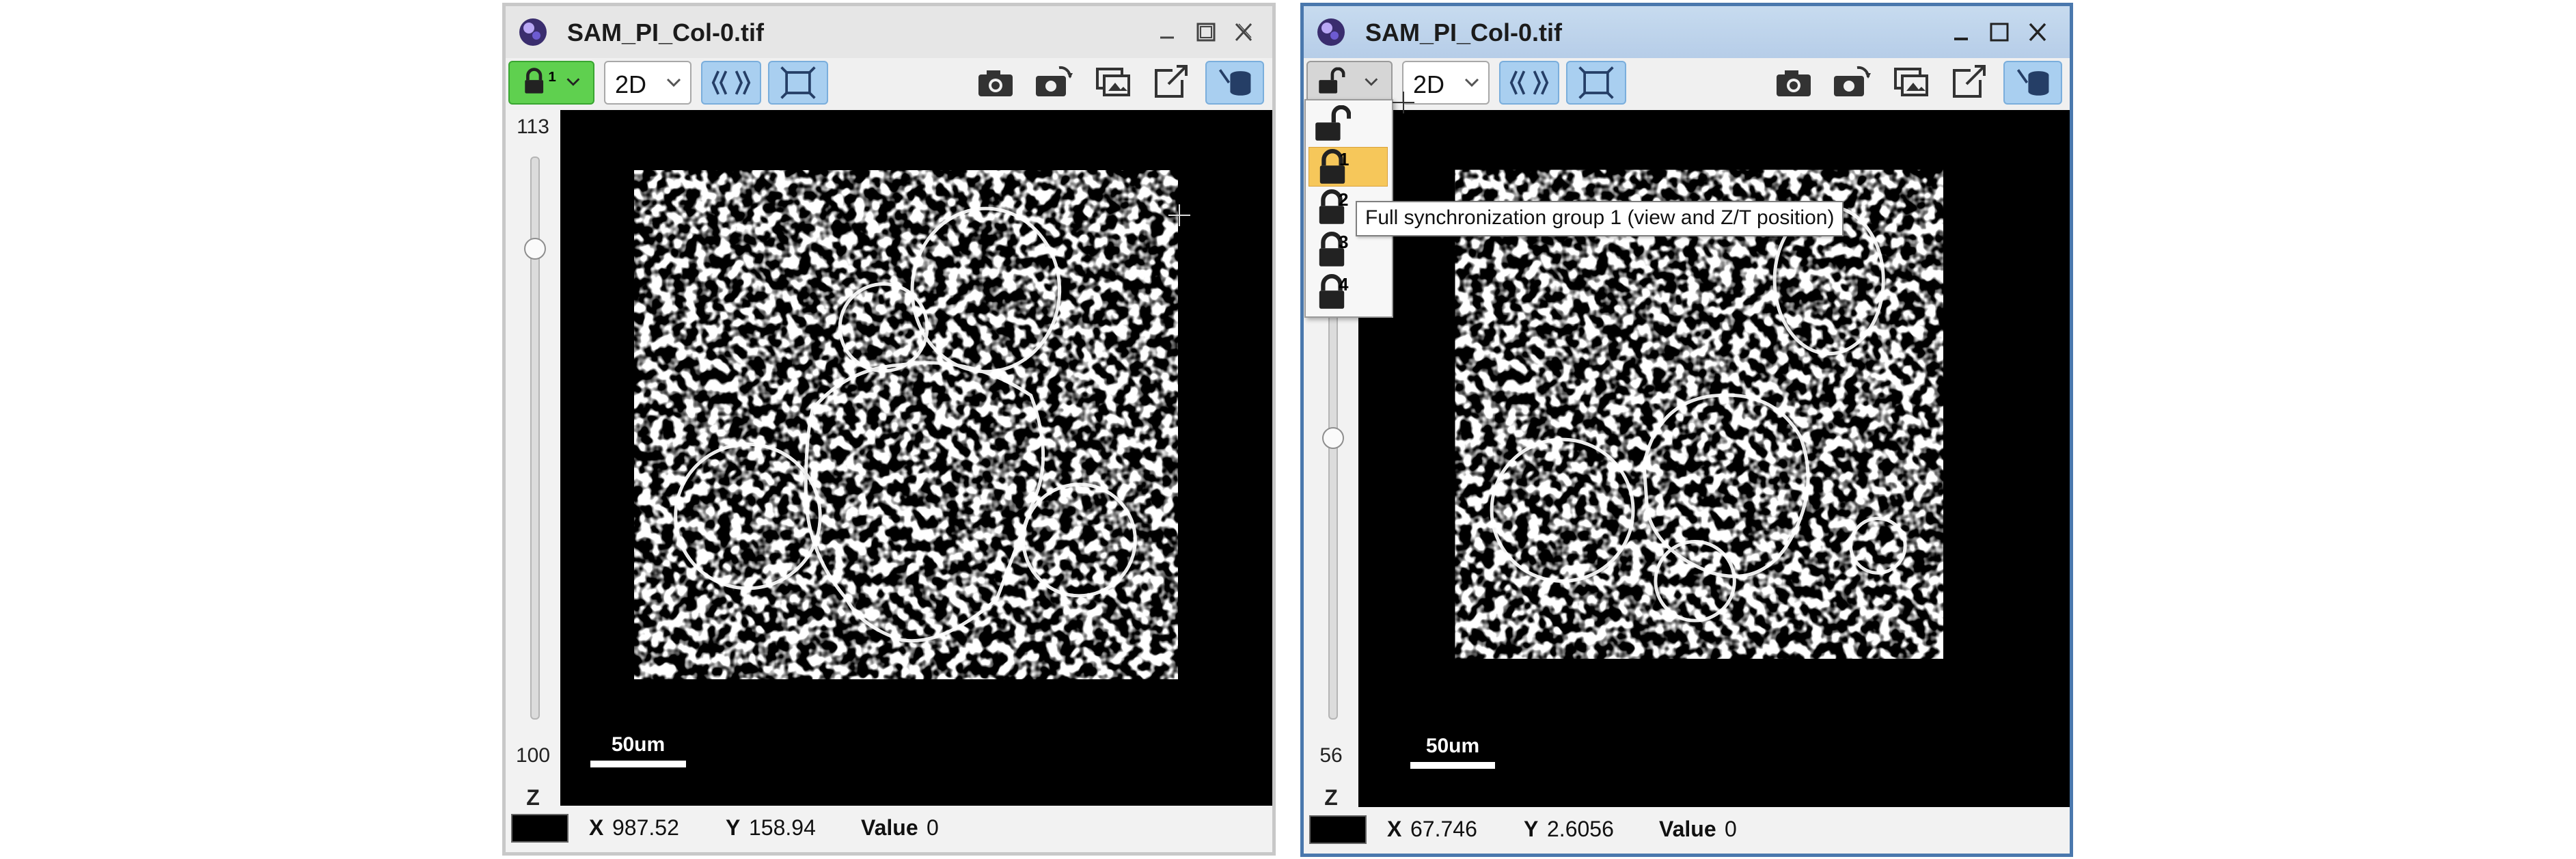 This screenshot has width=2576, height=859. I want to click on status-bar: X 67.746 Y 2.6056 Value 0, so click(1687, 830).